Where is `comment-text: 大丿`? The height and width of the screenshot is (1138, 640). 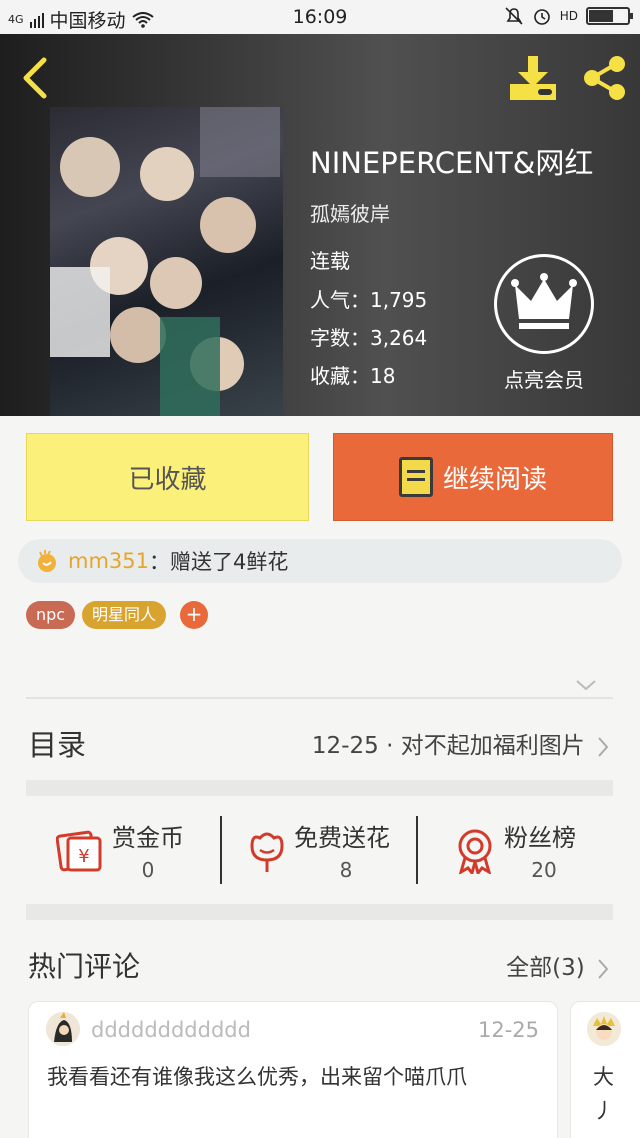
comment-text: 大丿 is located at coordinates (603, 1094).